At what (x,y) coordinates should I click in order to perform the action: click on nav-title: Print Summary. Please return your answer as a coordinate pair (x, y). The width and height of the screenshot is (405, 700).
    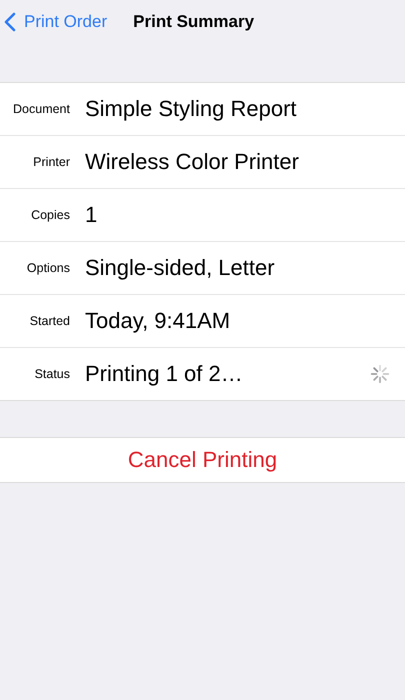
    Looking at the image, I should click on (193, 22).